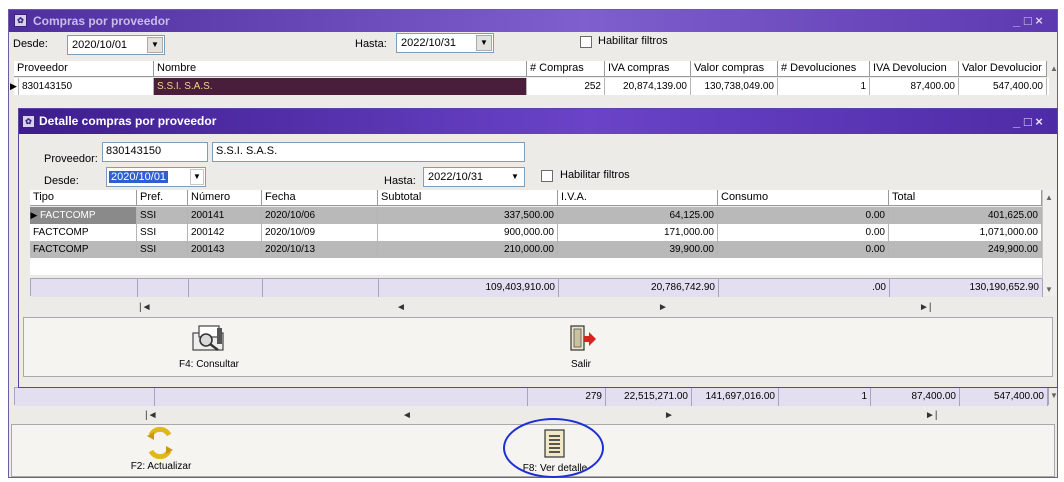 The height and width of the screenshot is (482, 1064). Describe the element at coordinates (648, 69) in the screenshot. I see `col-iva-compras: IVA compras` at that location.